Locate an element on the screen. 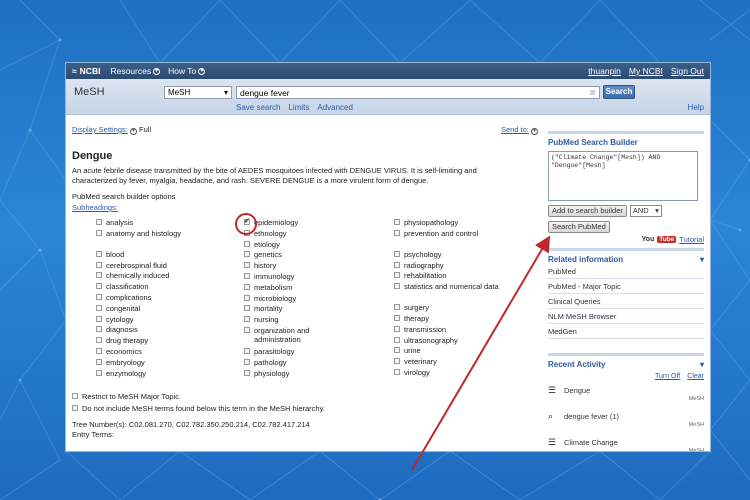  subheading-label: organization and administration is located at coordinates (282, 334).